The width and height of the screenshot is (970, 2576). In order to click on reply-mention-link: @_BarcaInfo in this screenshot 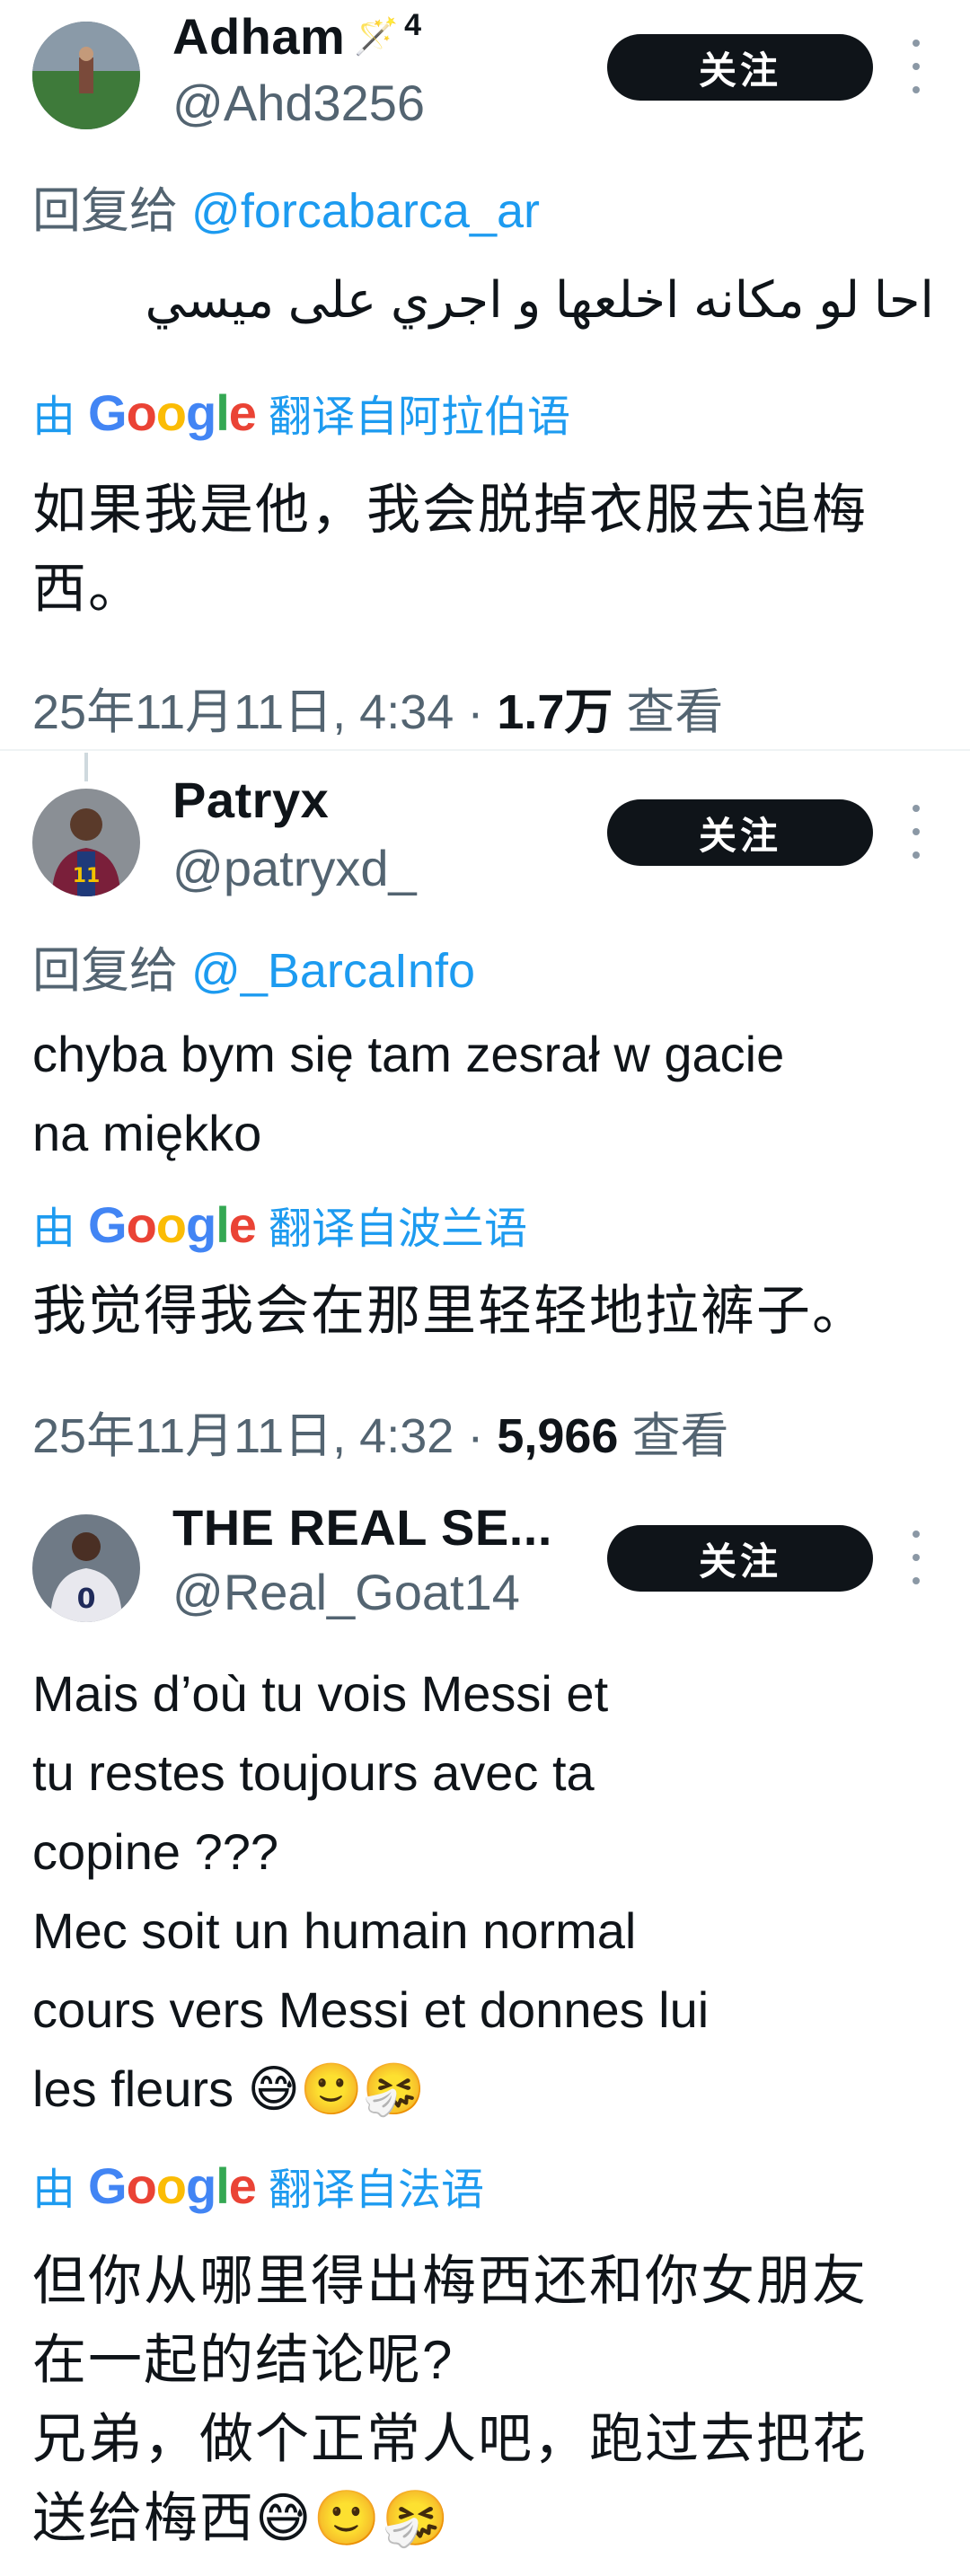, I will do `click(333, 971)`.